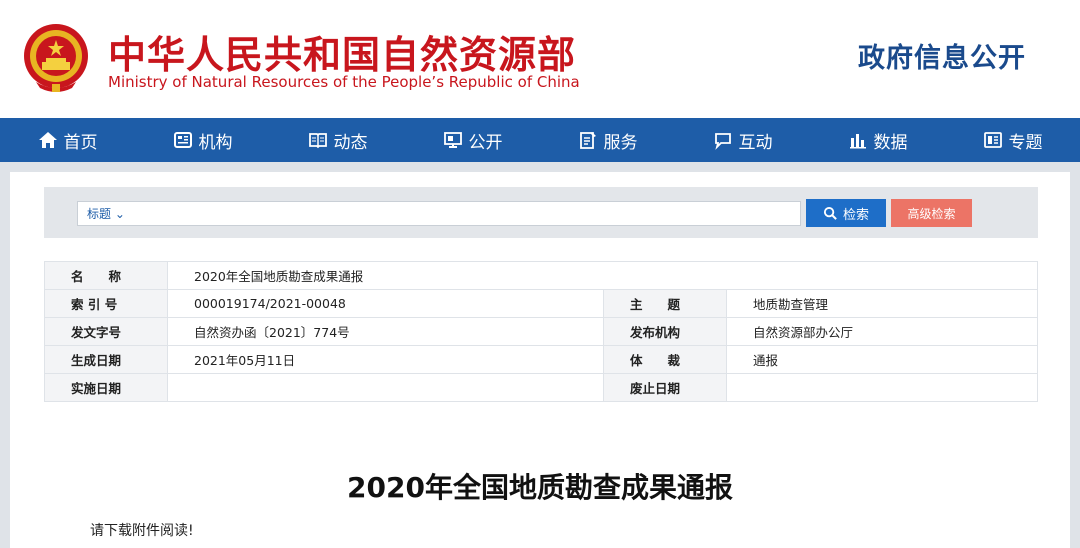  What do you see at coordinates (855, 215) in the screenshot?
I see `search-button-label: 检索` at bounding box center [855, 215].